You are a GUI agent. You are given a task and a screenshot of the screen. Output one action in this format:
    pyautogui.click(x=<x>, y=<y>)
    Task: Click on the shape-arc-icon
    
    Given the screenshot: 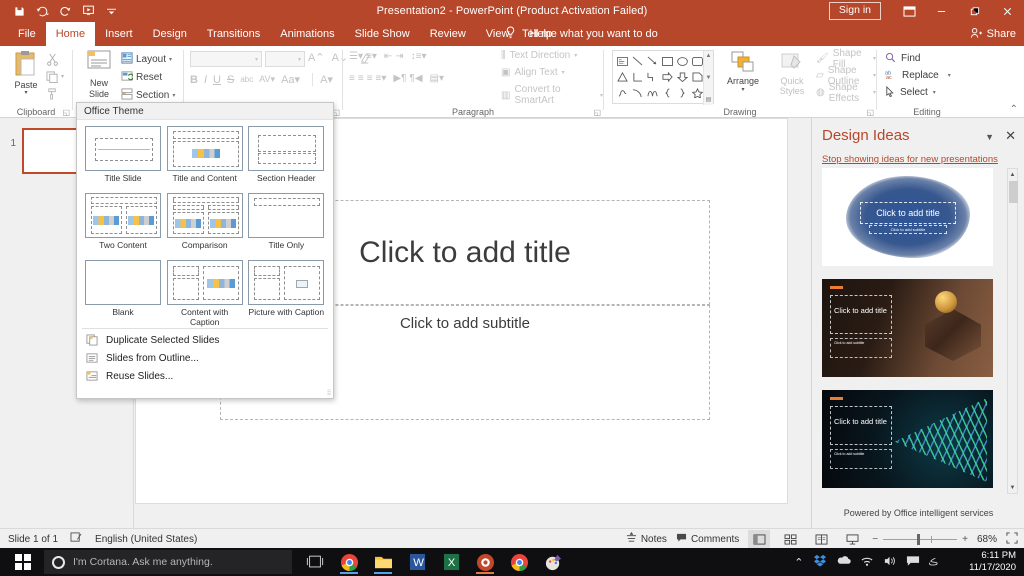 What is the action you would take?
    pyautogui.click(x=637, y=93)
    